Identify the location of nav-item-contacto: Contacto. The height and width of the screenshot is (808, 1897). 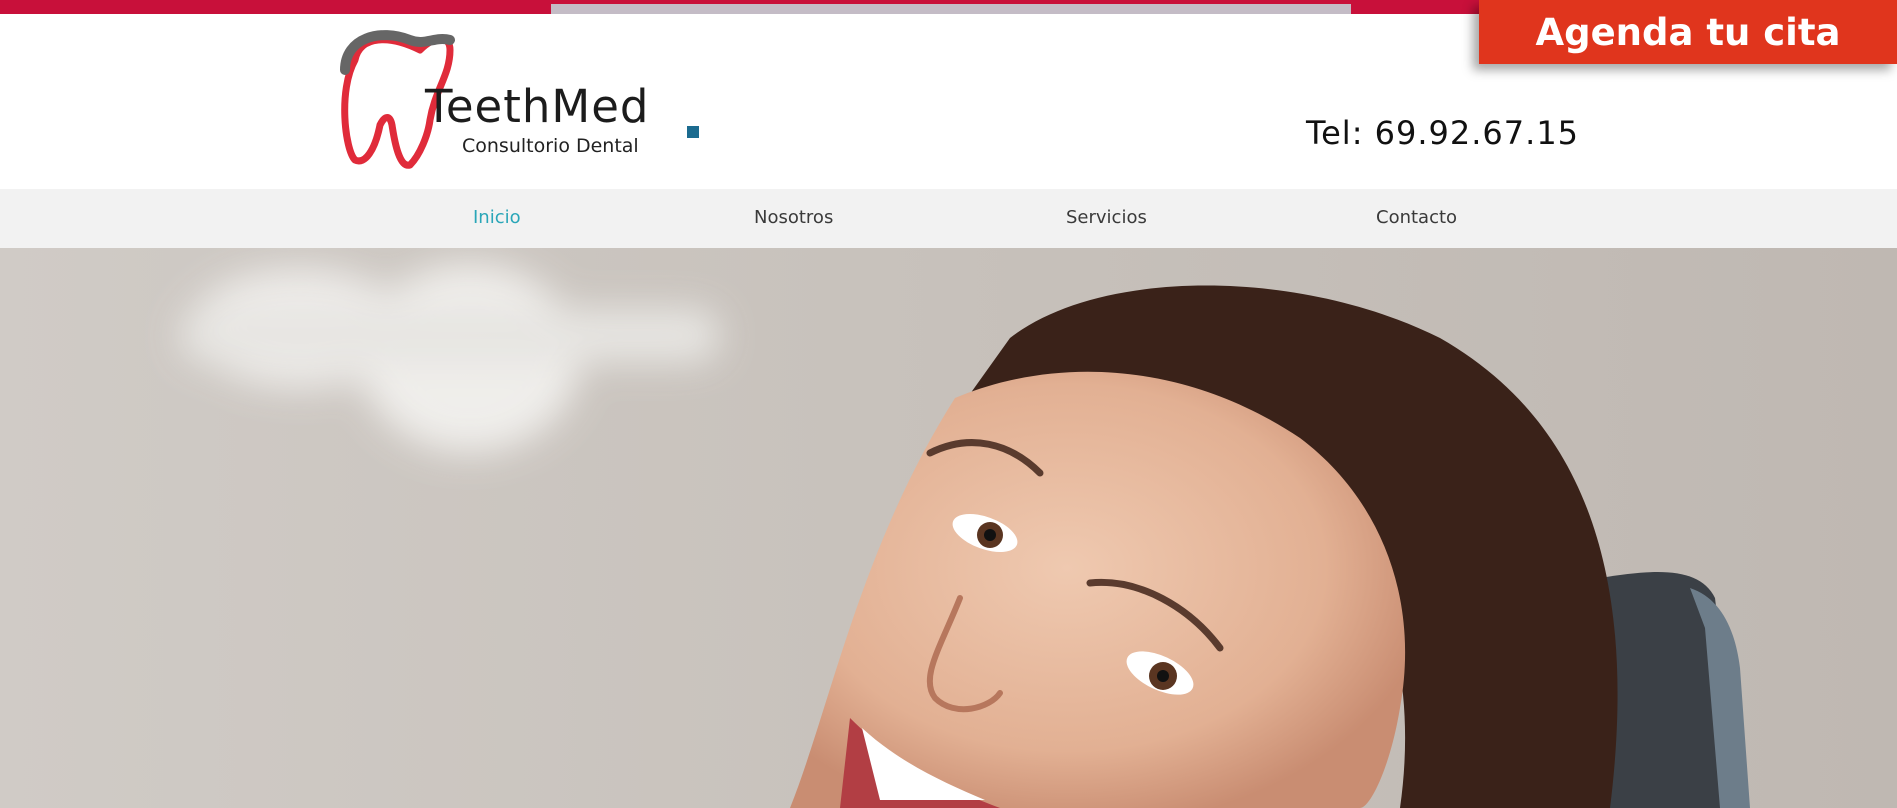
(1416, 217).